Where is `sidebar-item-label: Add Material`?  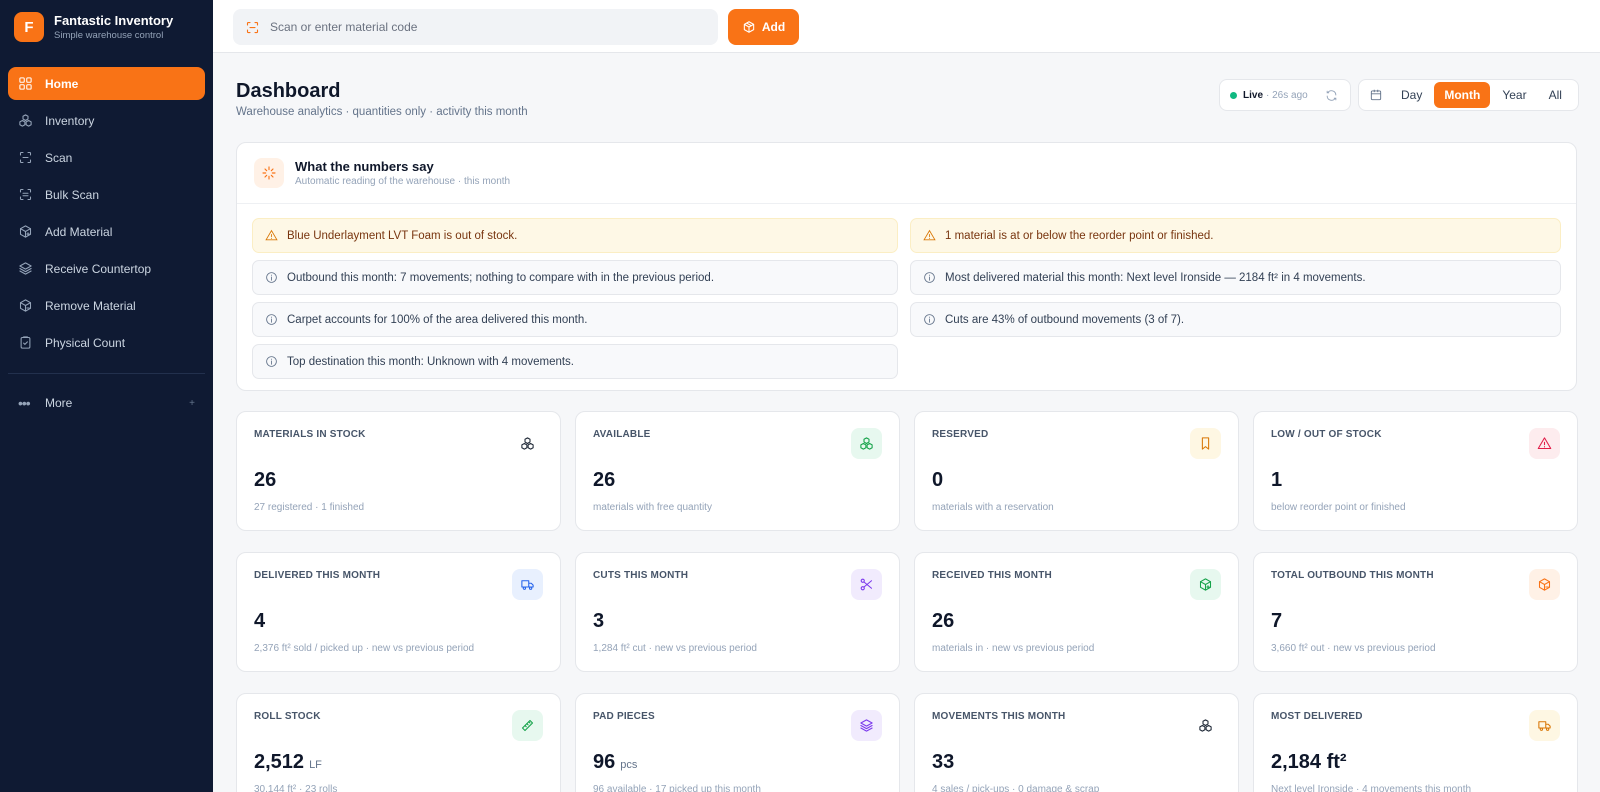 sidebar-item-label: Add Material is located at coordinates (79, 231).